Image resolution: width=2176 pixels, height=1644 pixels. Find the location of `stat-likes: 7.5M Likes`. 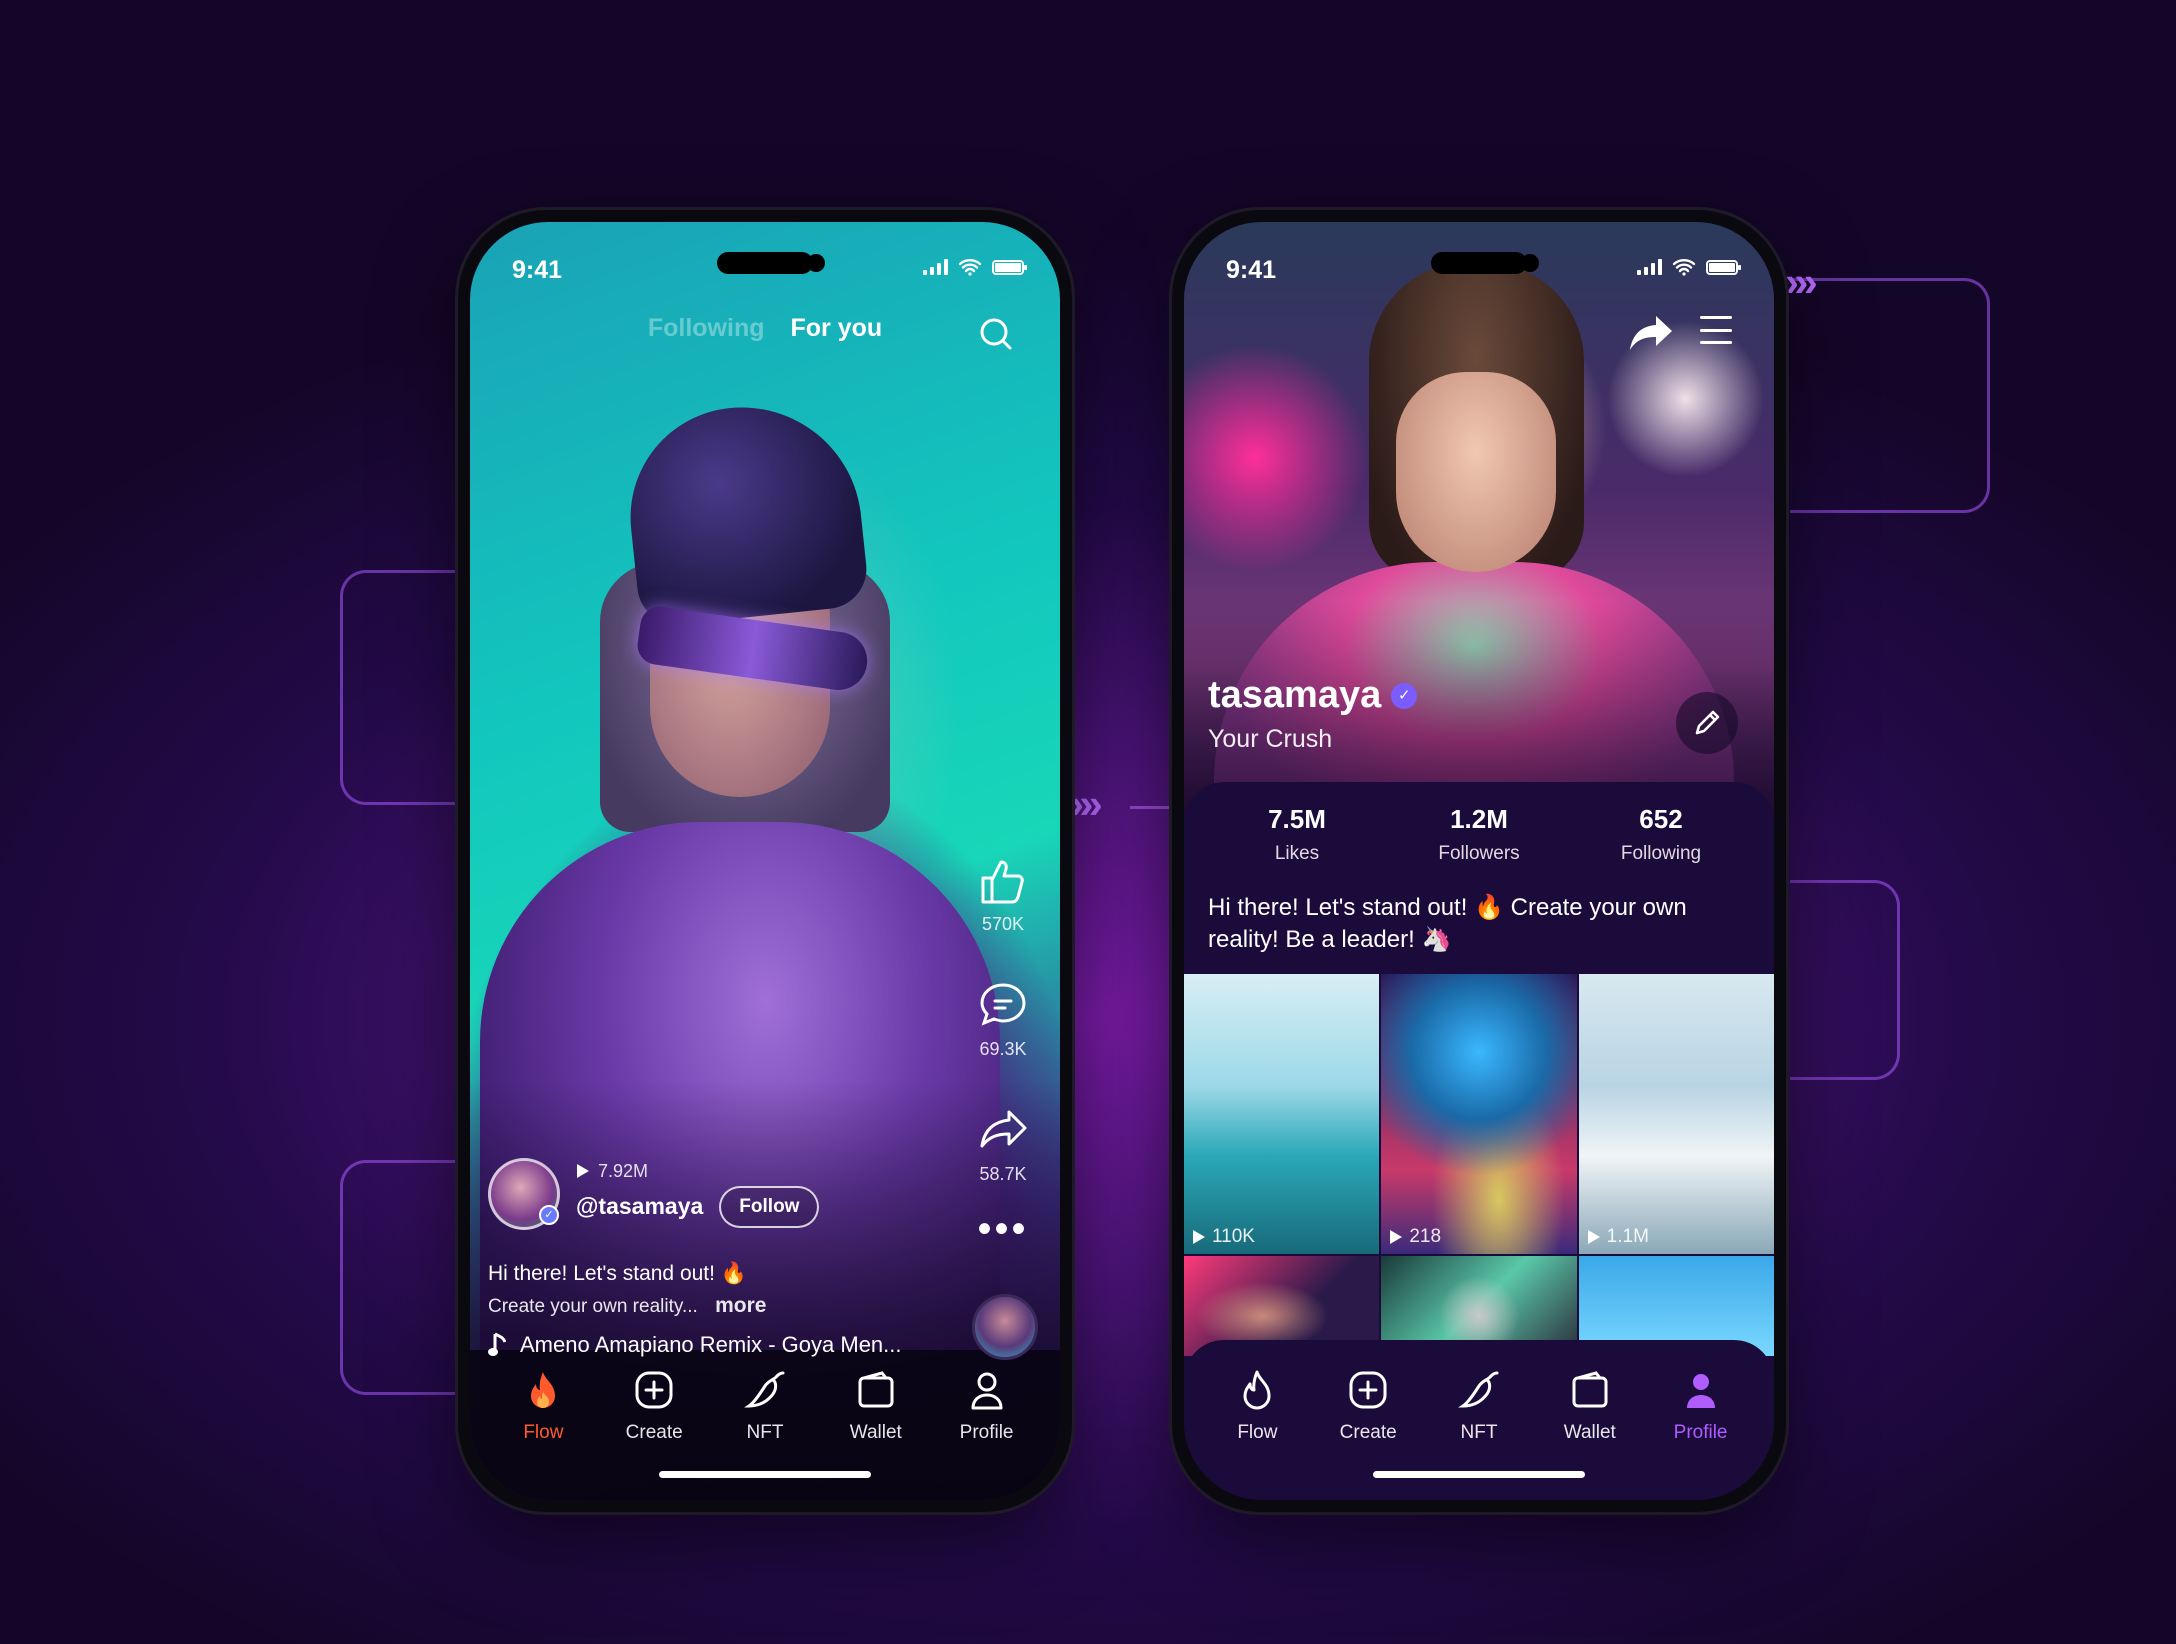

stat-likes: 7.5M Likes is located at coordinates (1297, 834).